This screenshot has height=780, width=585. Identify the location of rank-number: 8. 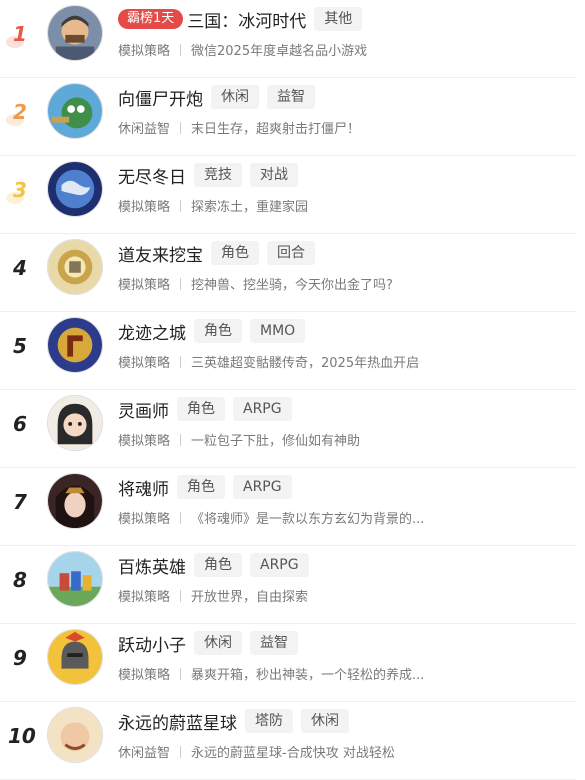
(20, 580).